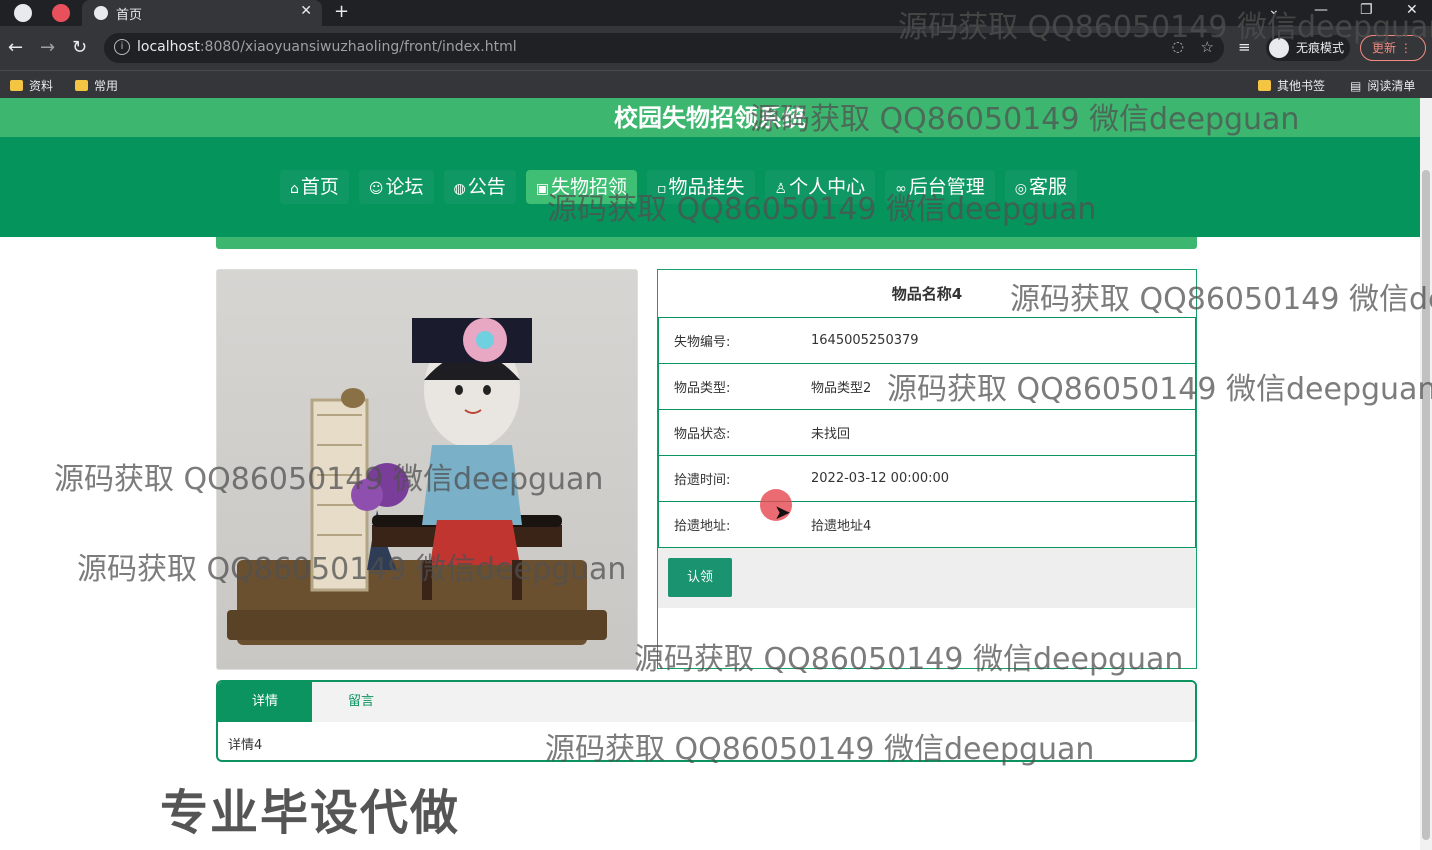 The width and height of the screenshot is (1432, 850). I want to click on info-icon: i, so click(122, 47).